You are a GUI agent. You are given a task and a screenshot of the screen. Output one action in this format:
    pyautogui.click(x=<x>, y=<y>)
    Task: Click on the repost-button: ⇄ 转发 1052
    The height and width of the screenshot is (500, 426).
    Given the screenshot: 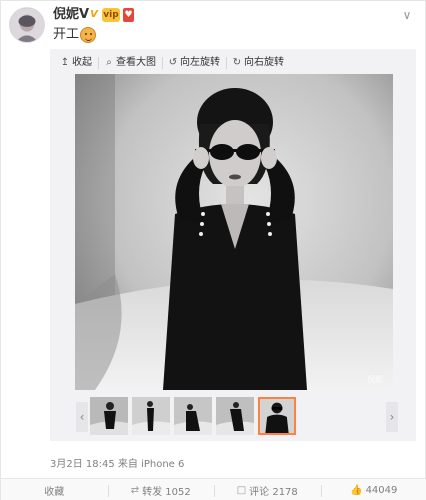 What is the action you would take?
    pyautogui.click(x=161, y=489)
    